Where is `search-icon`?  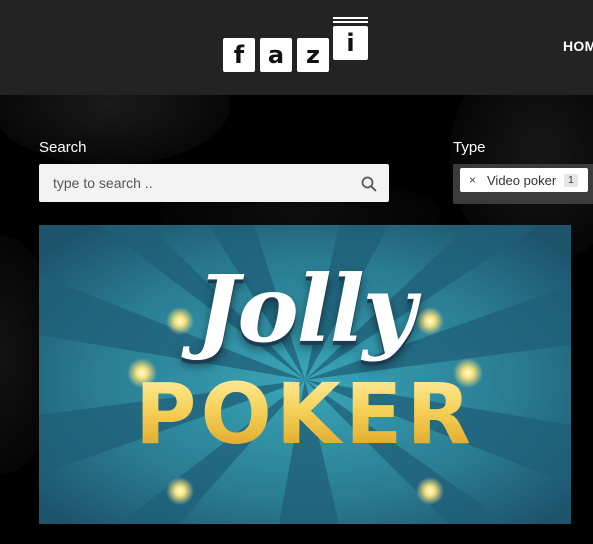 search-icon is located at coordinates (369, 184).